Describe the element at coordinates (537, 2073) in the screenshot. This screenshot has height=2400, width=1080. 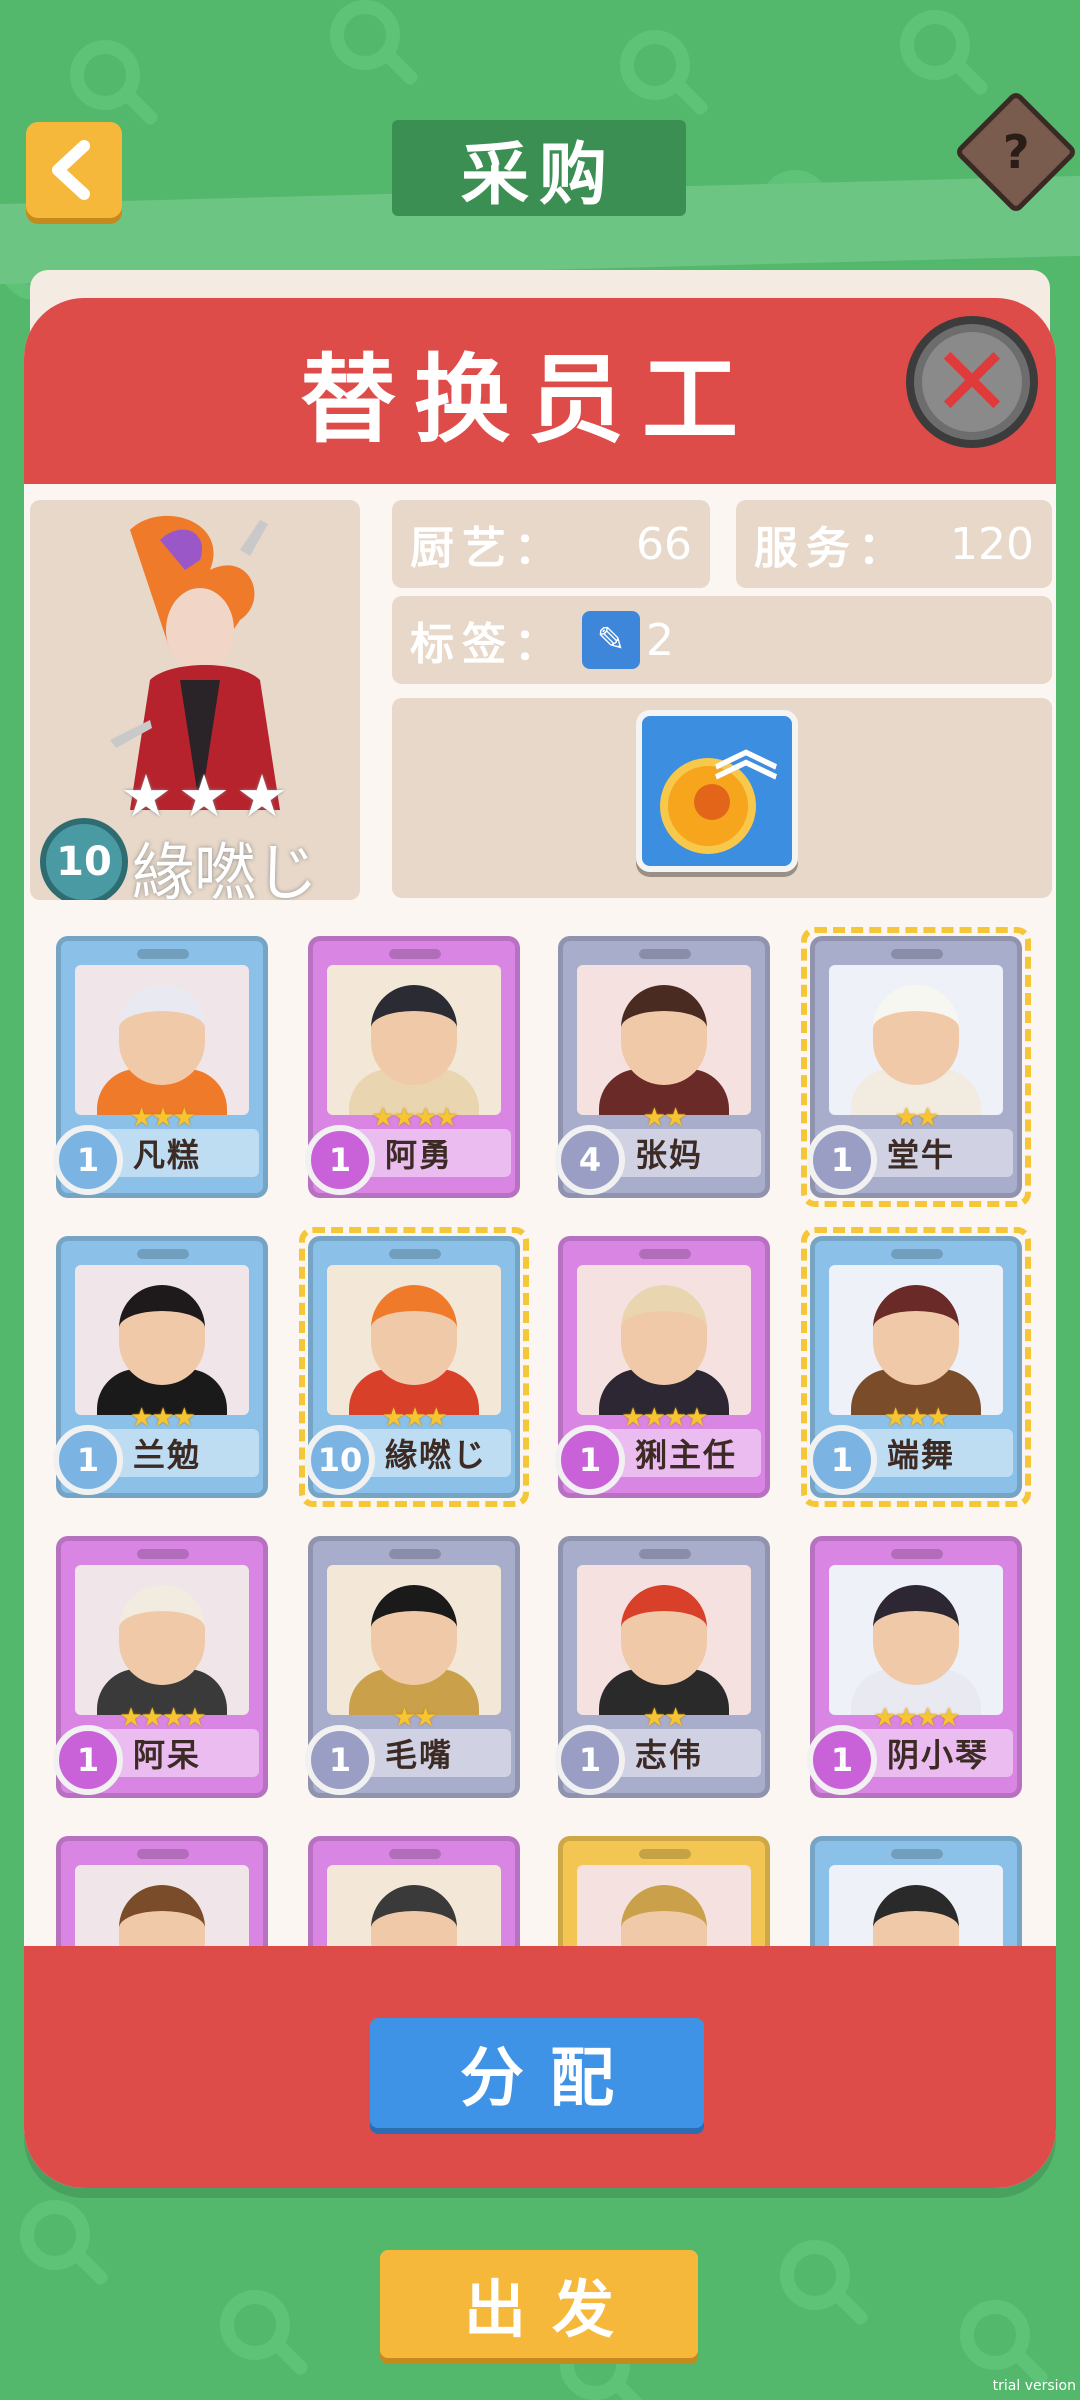
I see `assign-button: 分配` at that location.